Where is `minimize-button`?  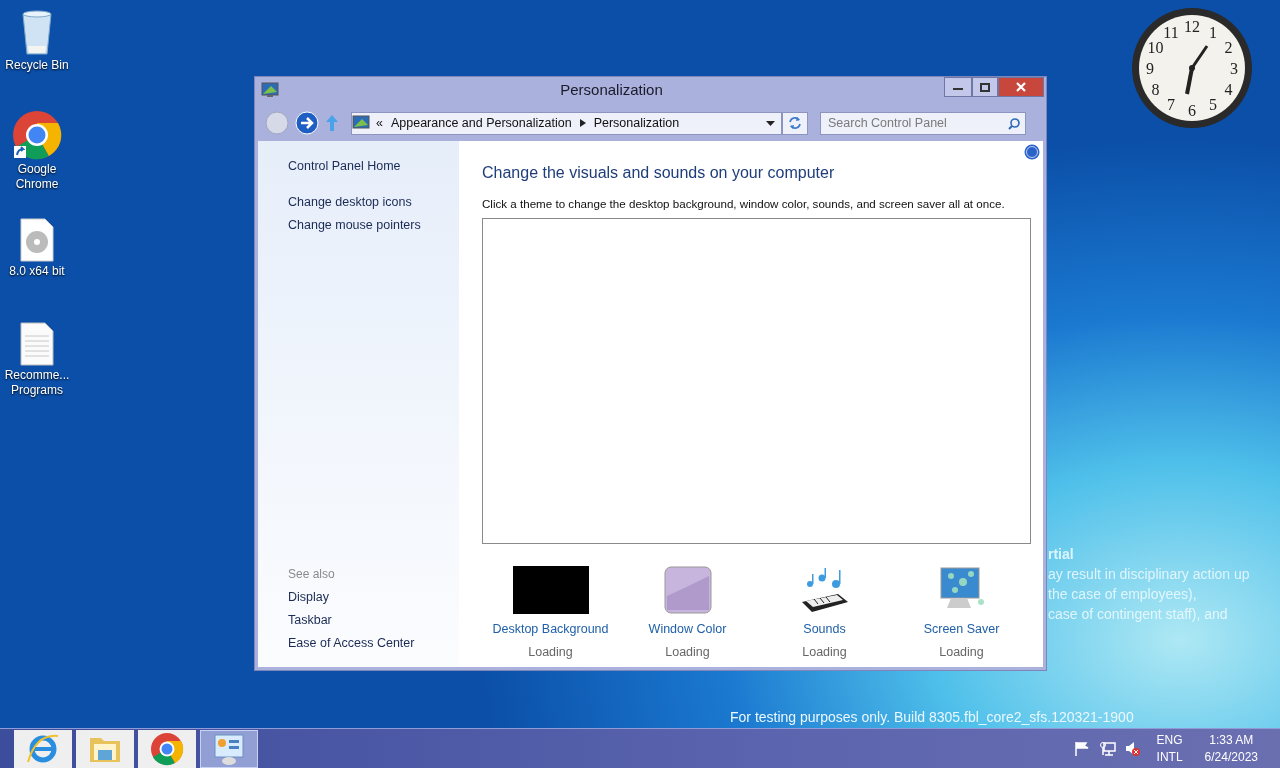 minimize-button is located at coordinates (958, 87).